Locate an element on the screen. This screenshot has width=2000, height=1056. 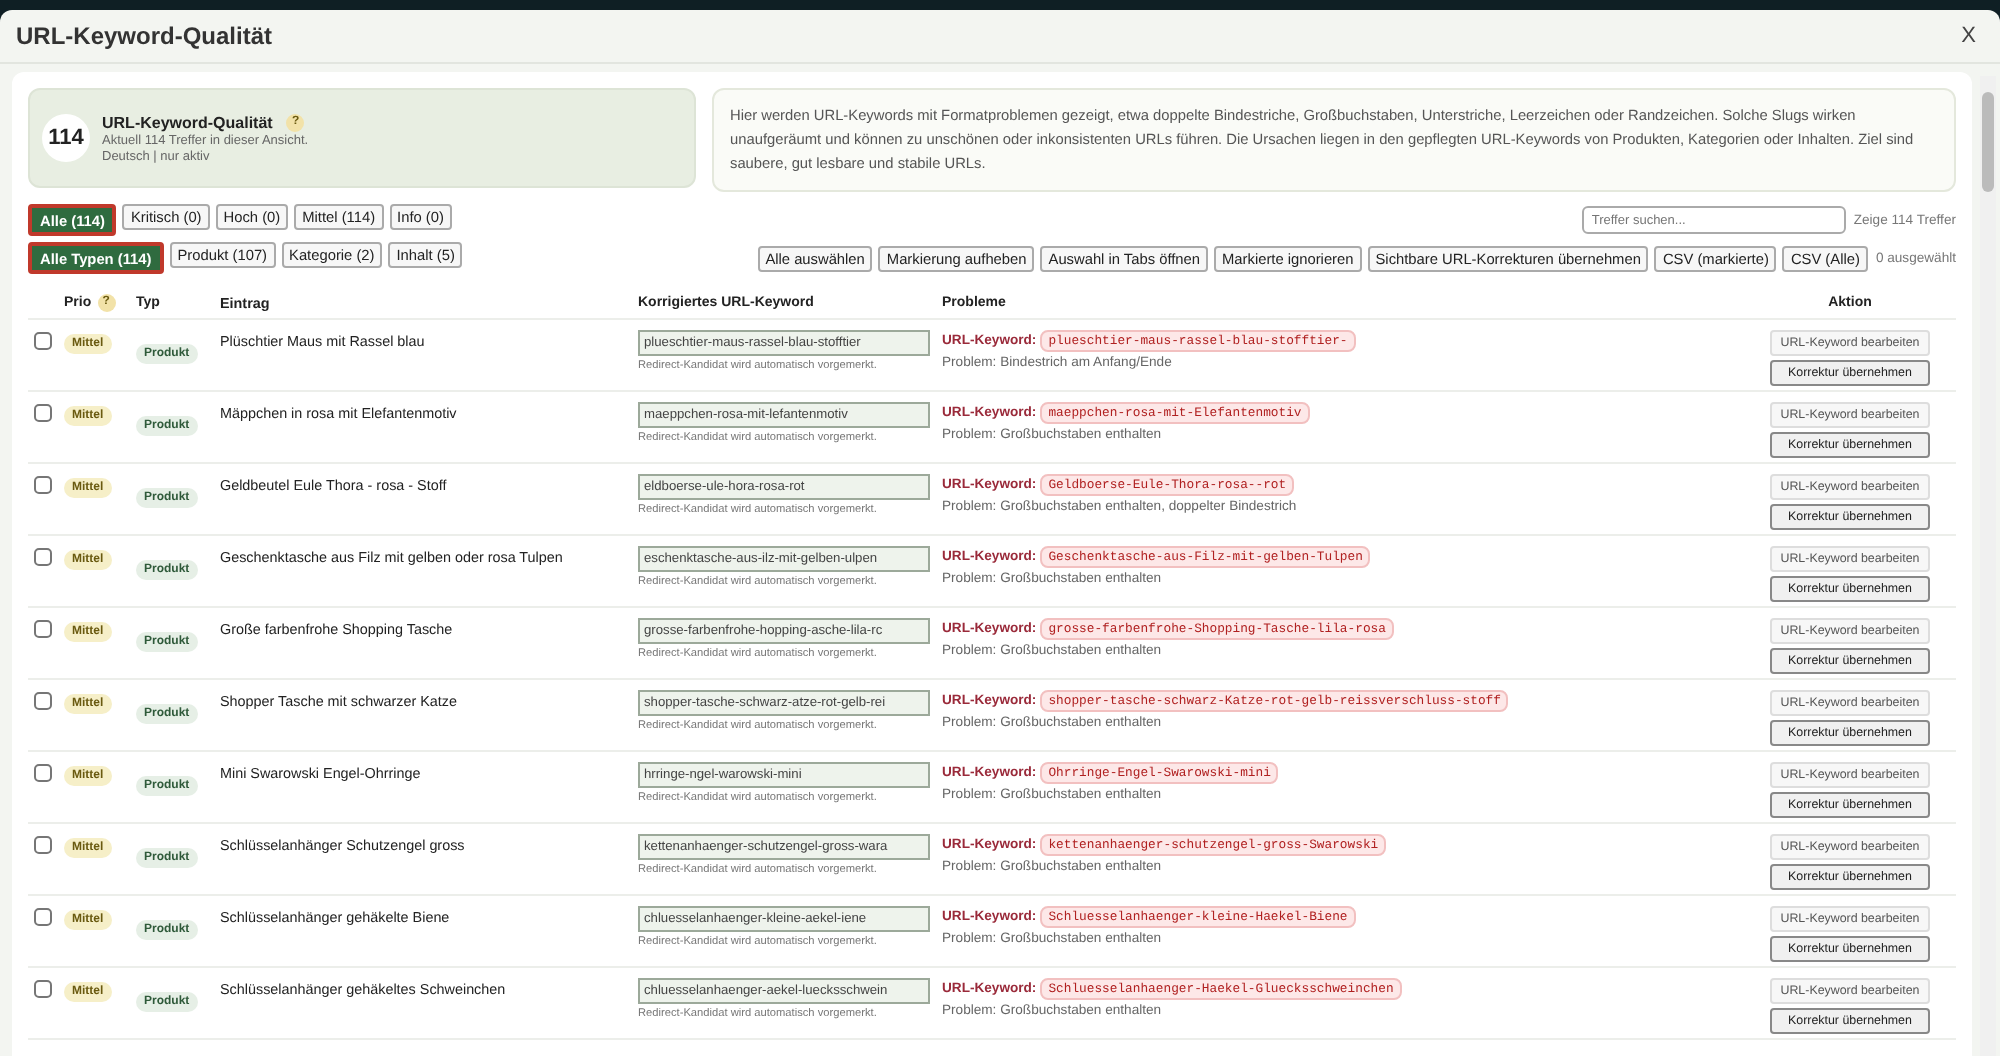
window-title: URL-Keyword-Qualität is located at coordinates (144, 36).